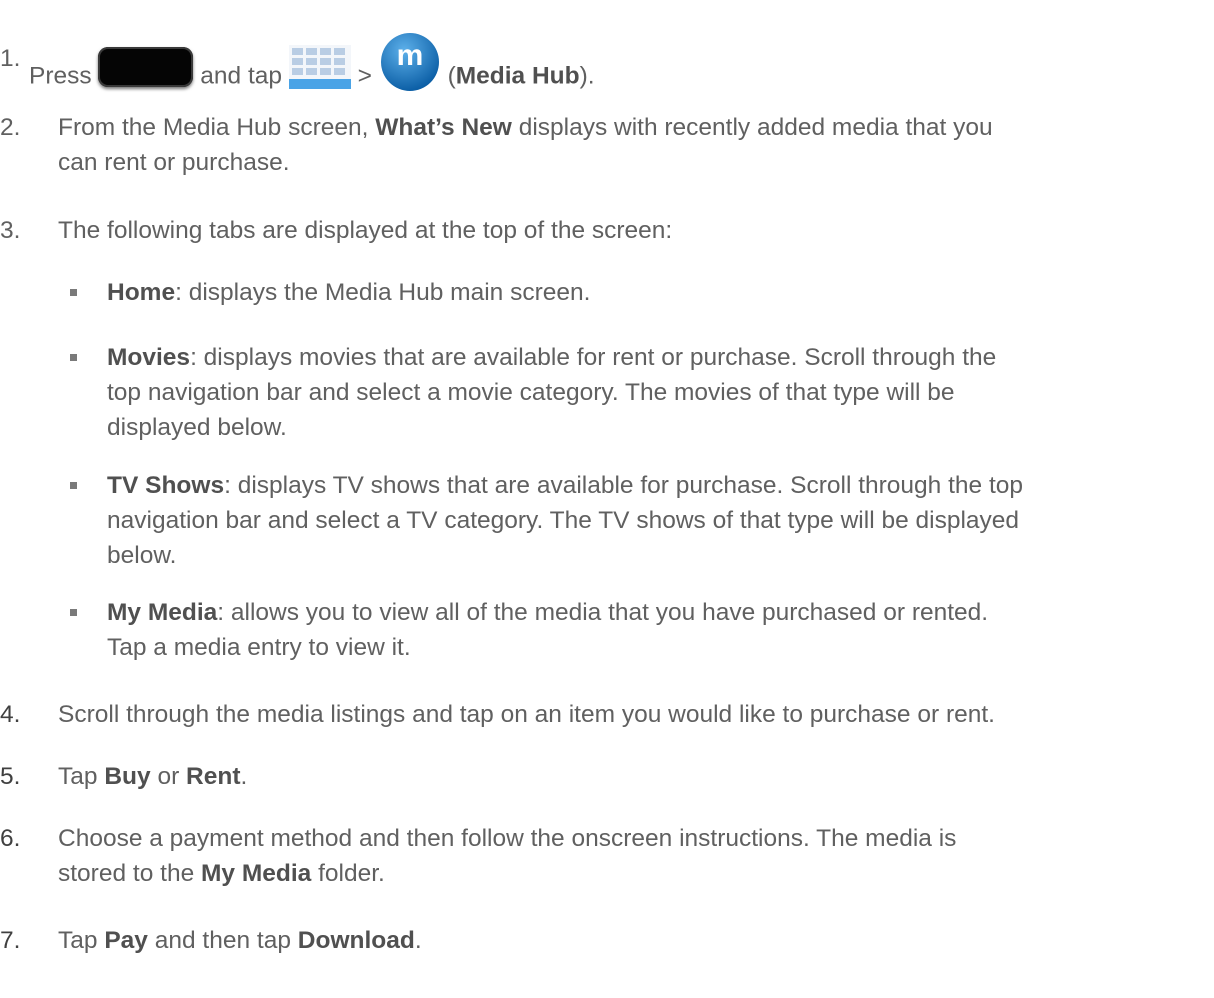 The height and width of the screenshot is (998, 1214). I want to click on bullet-my-media, so click(73, 612).